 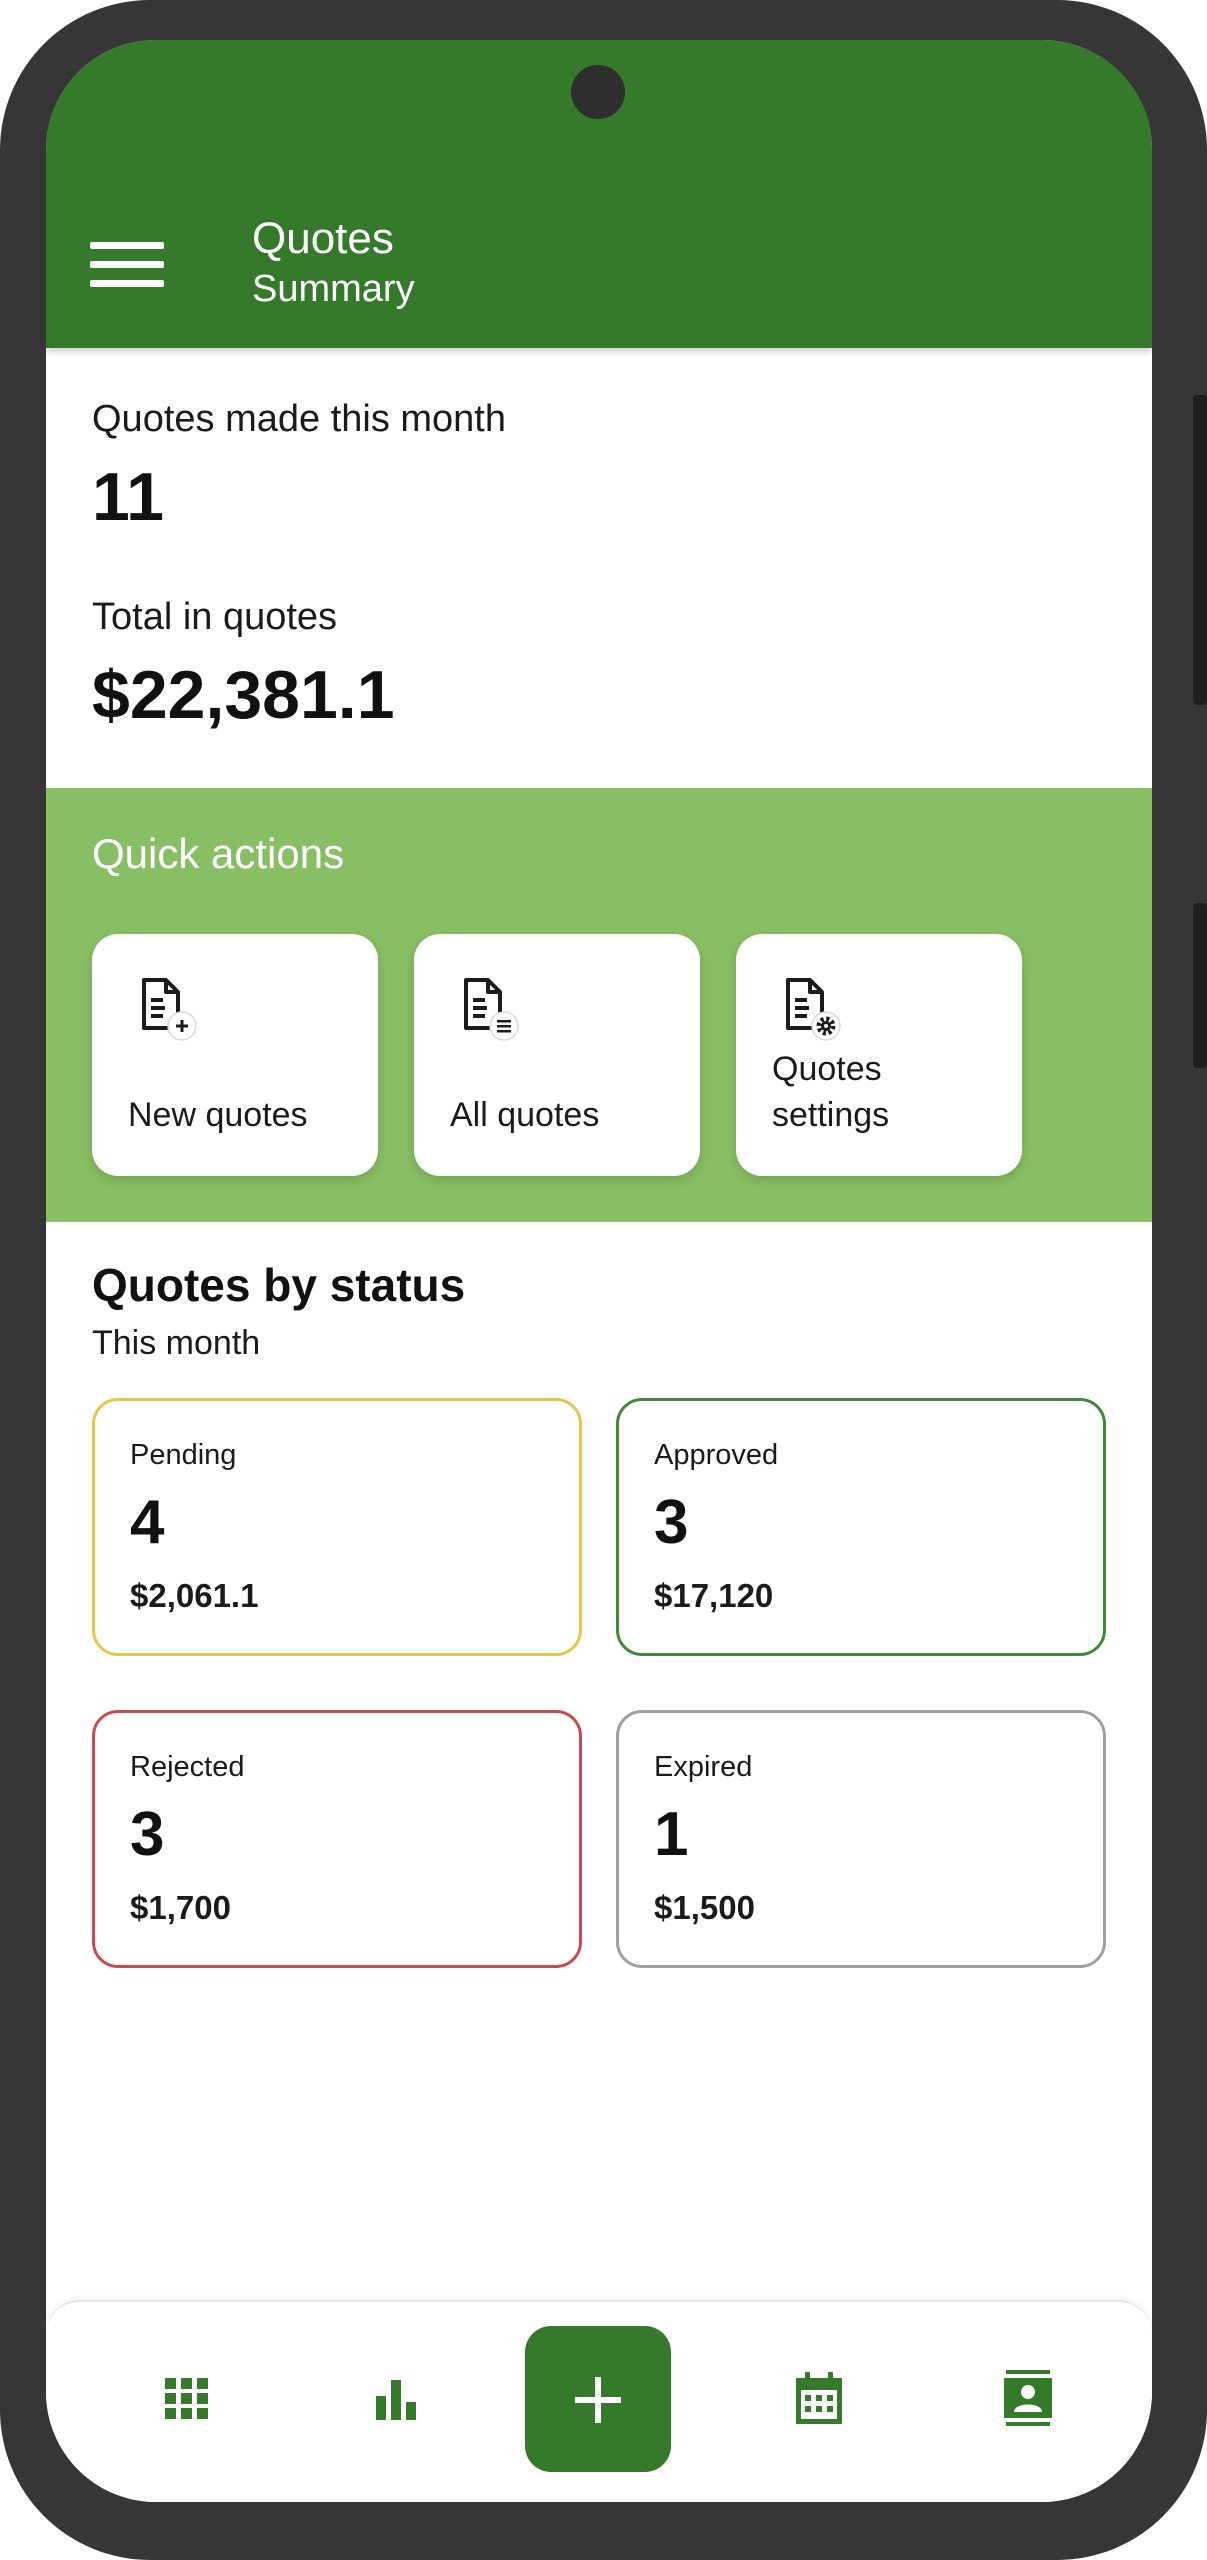 What do you see at coordinates (716, 1455) in the screenshot?
I see `status-name: Approved` at bounding box center [716, 1455].